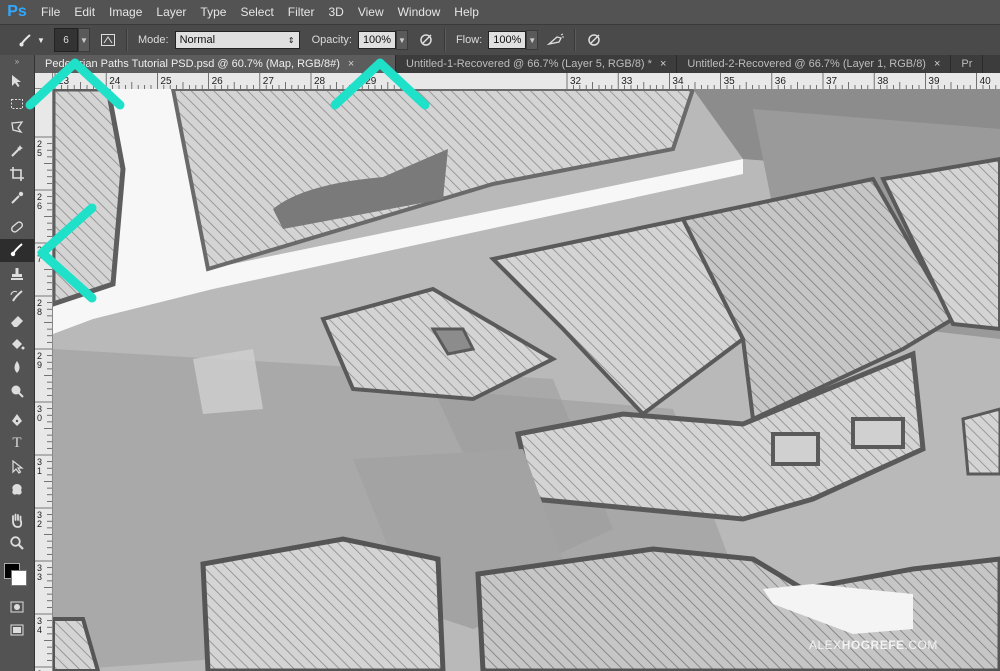 This screenshot has height=671, width=1000. What do you see at coordinates (17, 390) in the screenshot?
I see `dodge-tool-icon` at bounding box center [17, 390].